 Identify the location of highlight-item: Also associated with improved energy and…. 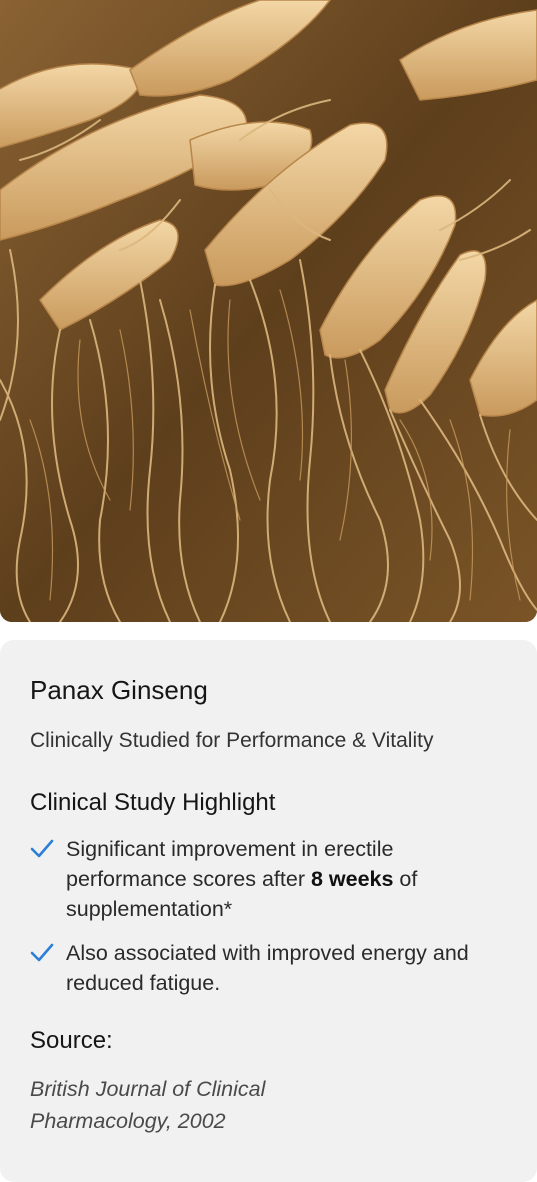
(268, 968).